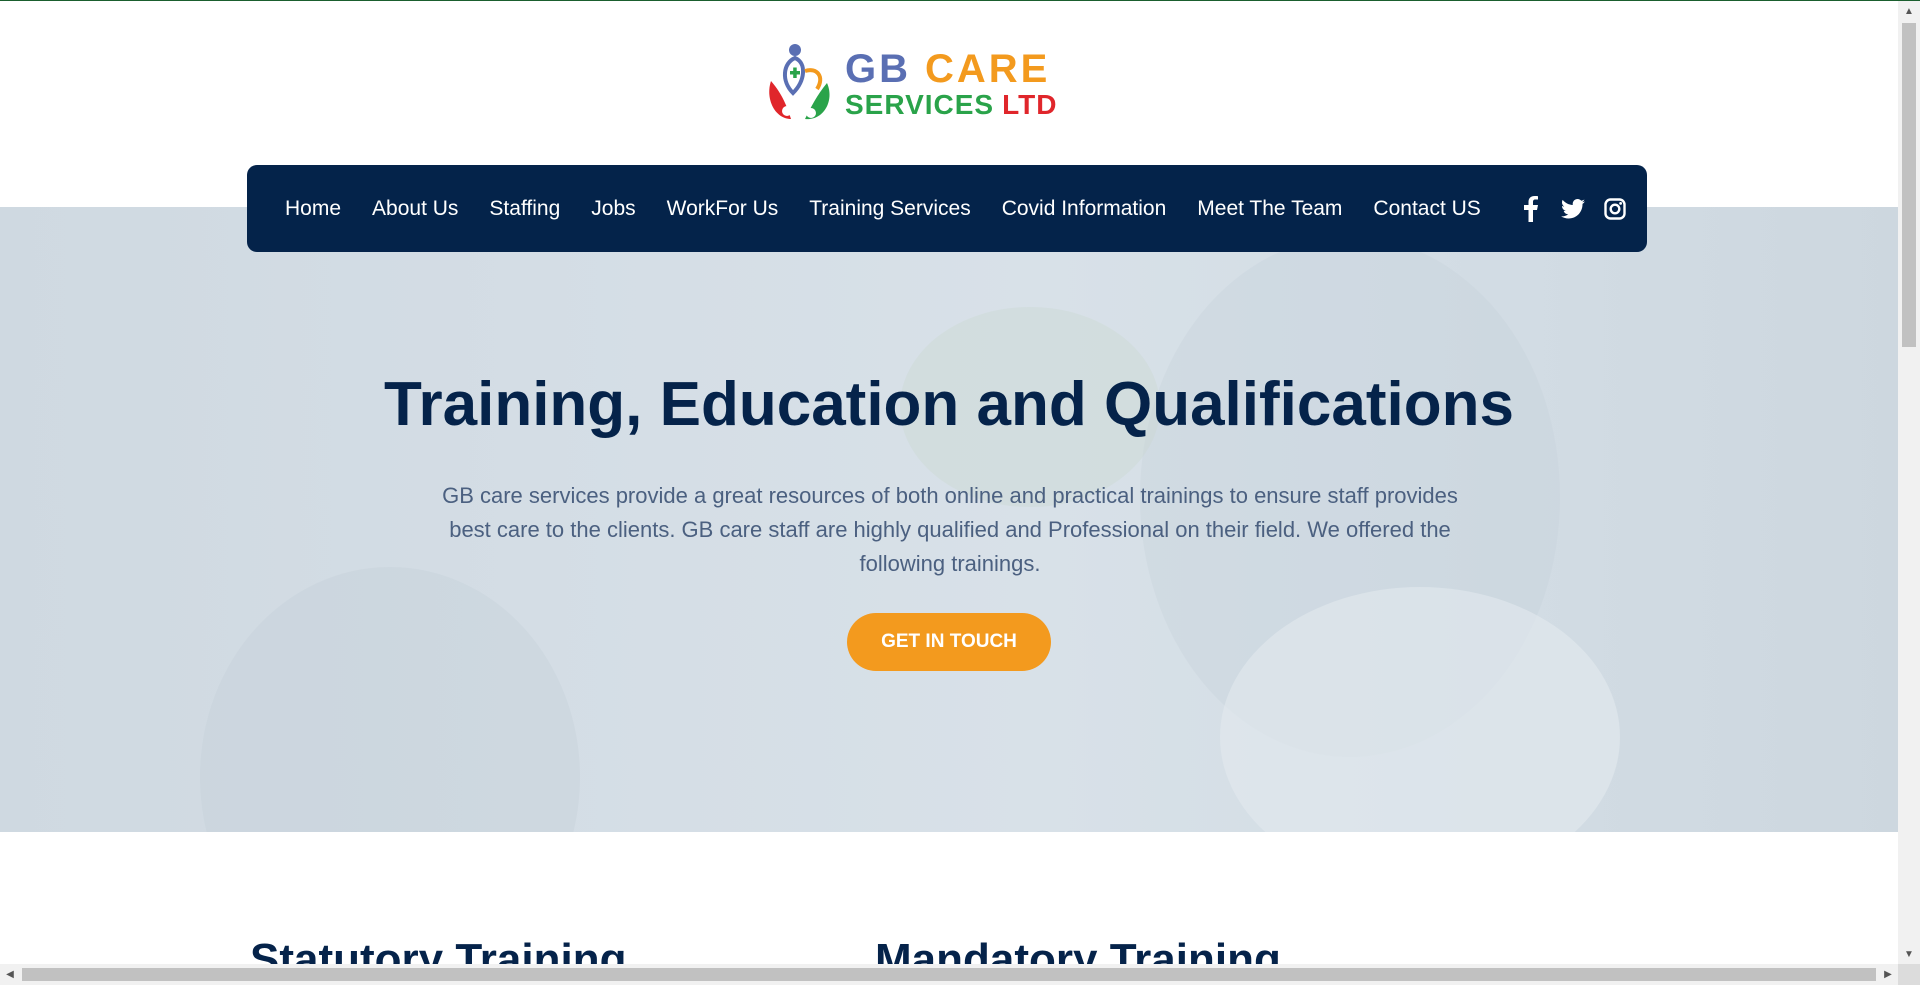  I want to click on horizontal-scroll-thumb, so click(949, 974).